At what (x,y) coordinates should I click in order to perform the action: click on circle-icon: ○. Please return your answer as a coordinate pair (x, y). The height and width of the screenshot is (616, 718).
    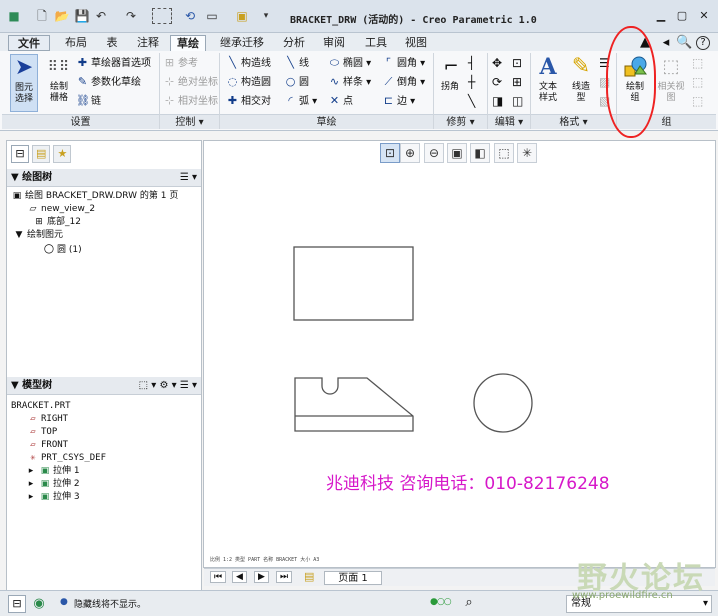
    Looking at the image, I should click on (290, 81).